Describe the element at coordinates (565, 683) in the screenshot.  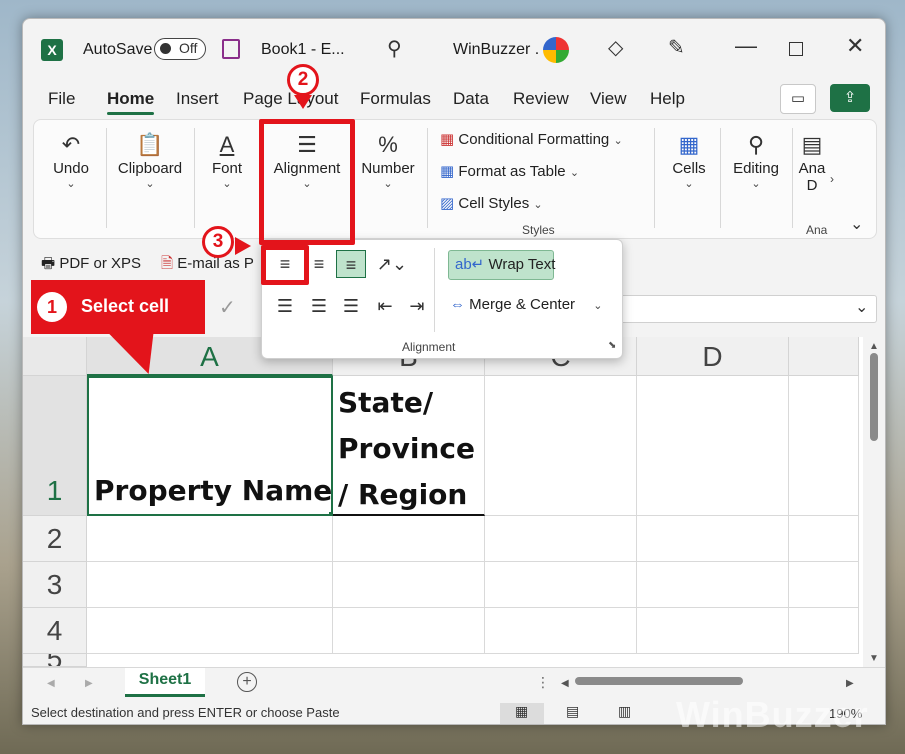
I see `scroll-left-icon: ◀` at that location.